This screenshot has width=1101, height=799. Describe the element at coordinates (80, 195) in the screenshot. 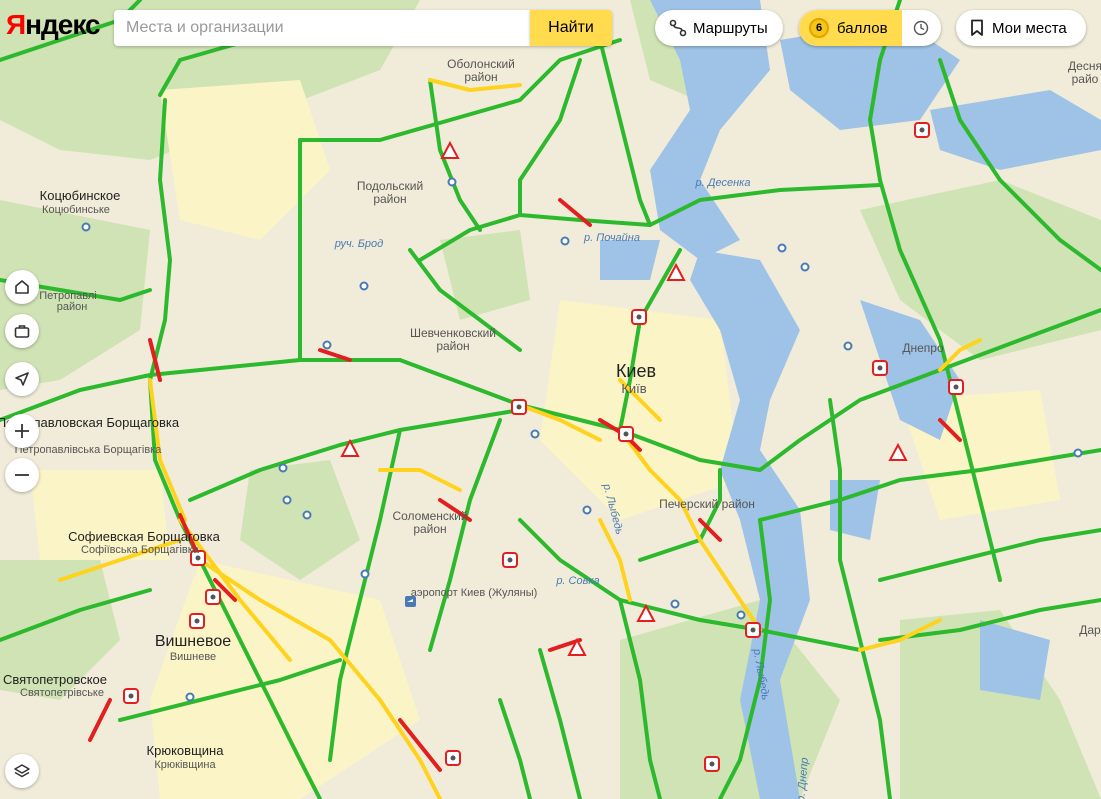

I see `label-town-kotsubinske: Коцюбинское` at that location.